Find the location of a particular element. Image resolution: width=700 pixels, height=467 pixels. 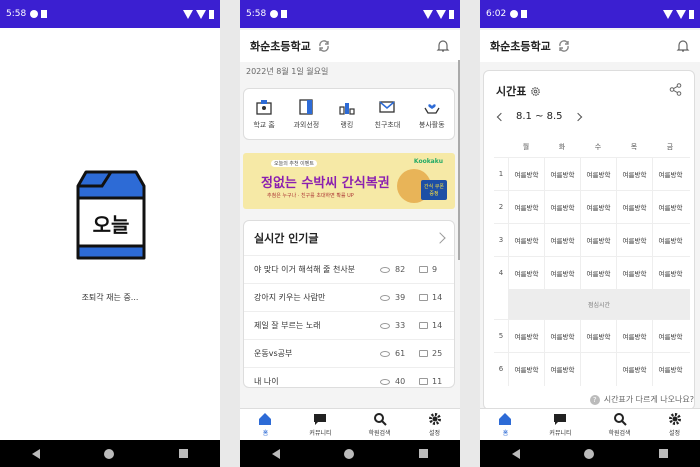

mail-icon is located at coordinates (387, 107).